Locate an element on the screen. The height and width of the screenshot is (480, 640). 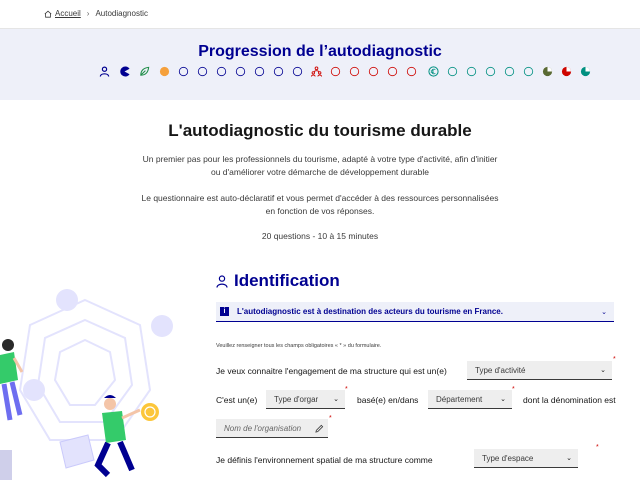
page-title: L'autodiagnostic du tourisme durable is located at coordinates (320, 130).